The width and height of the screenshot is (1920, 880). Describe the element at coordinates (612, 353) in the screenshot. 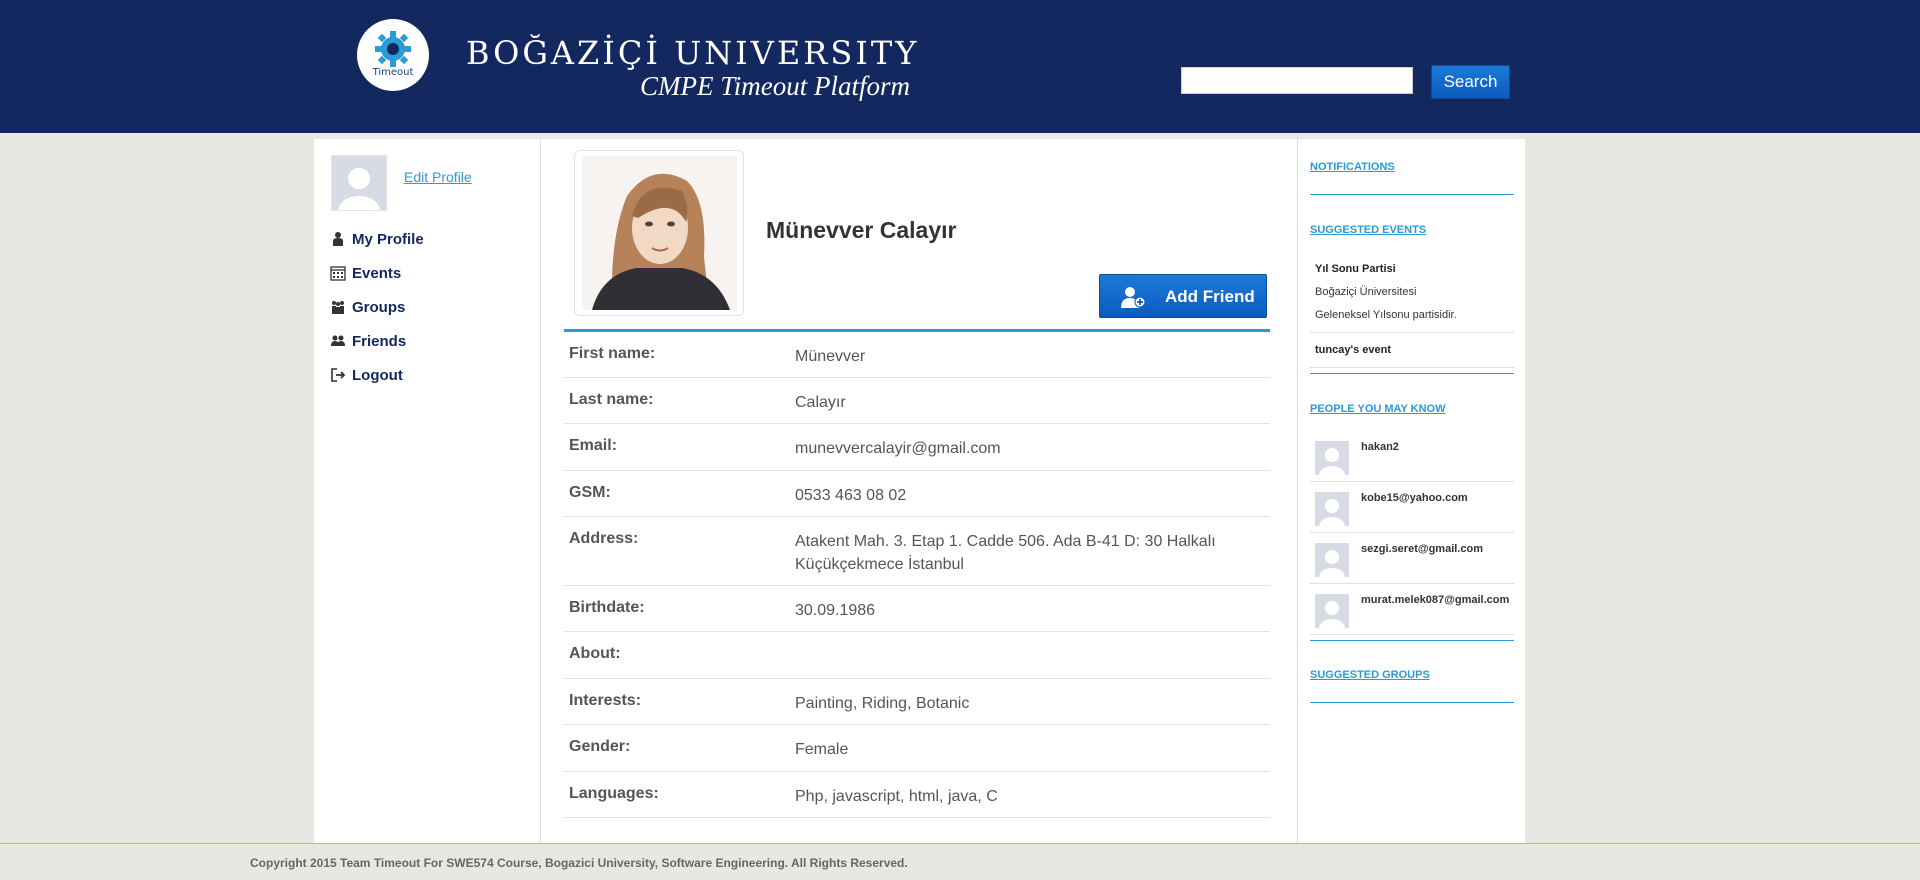

I see `info-label: First name:` at that location.